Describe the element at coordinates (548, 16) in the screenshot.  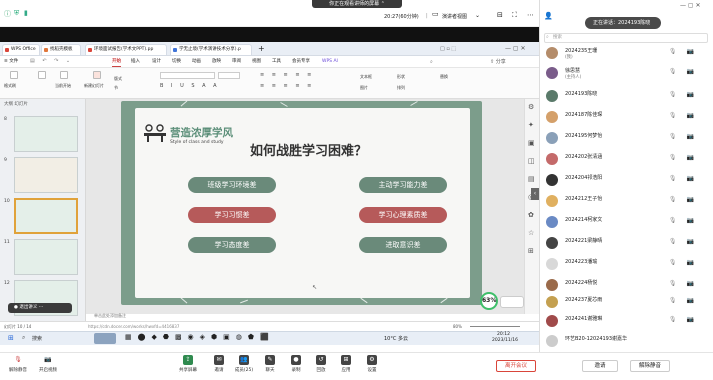
I see `person-icon: 👤` at that location.